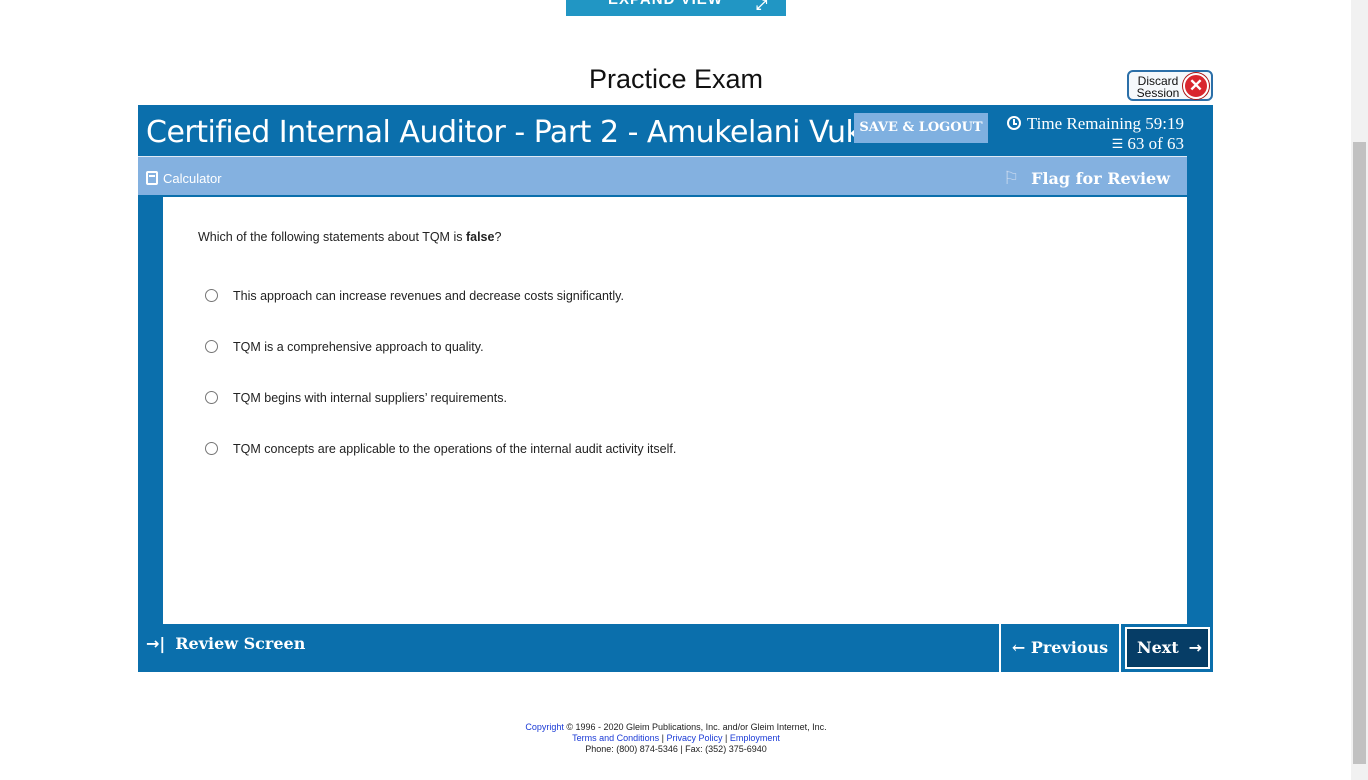 Image resolution: width=1368 pixels, height=780 pixels. Describe the element at coordinates (662, 175) in the screenshot. I see `exam-toolbar: Calculator ⚐ Flag for Review` at that location.